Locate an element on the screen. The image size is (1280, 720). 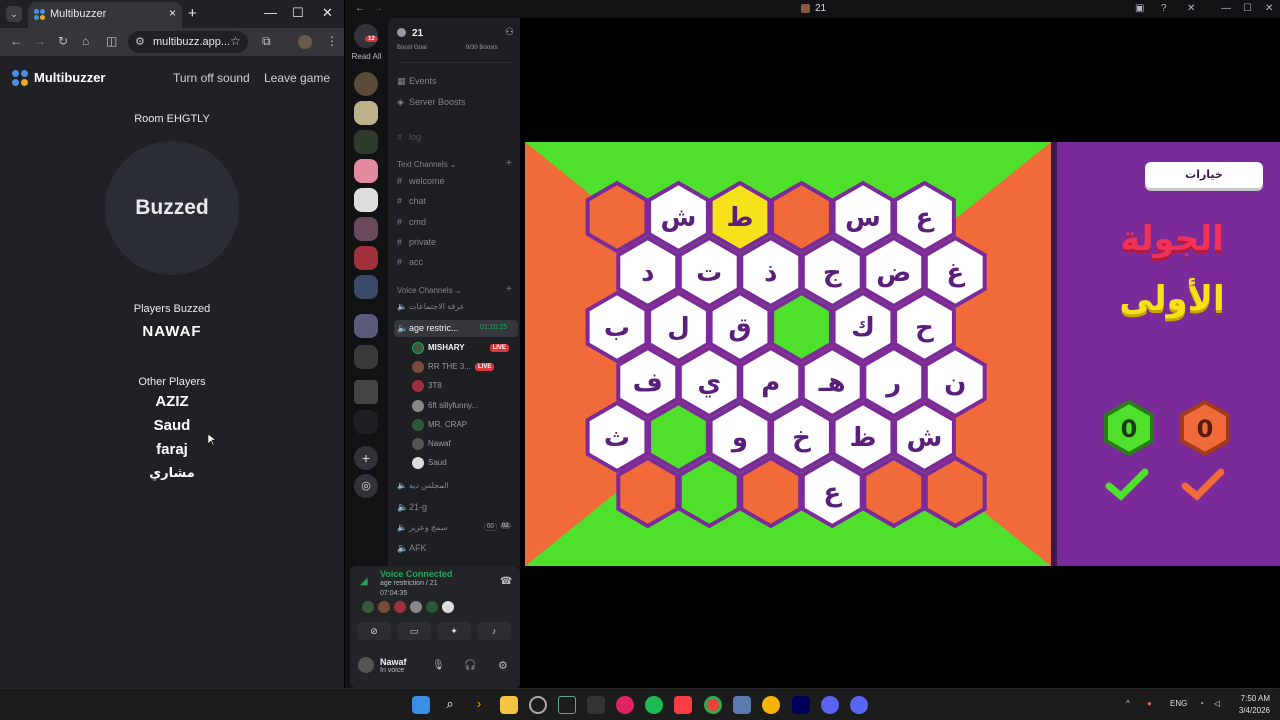
apple-music-icon is located at coordinates (683, 705).